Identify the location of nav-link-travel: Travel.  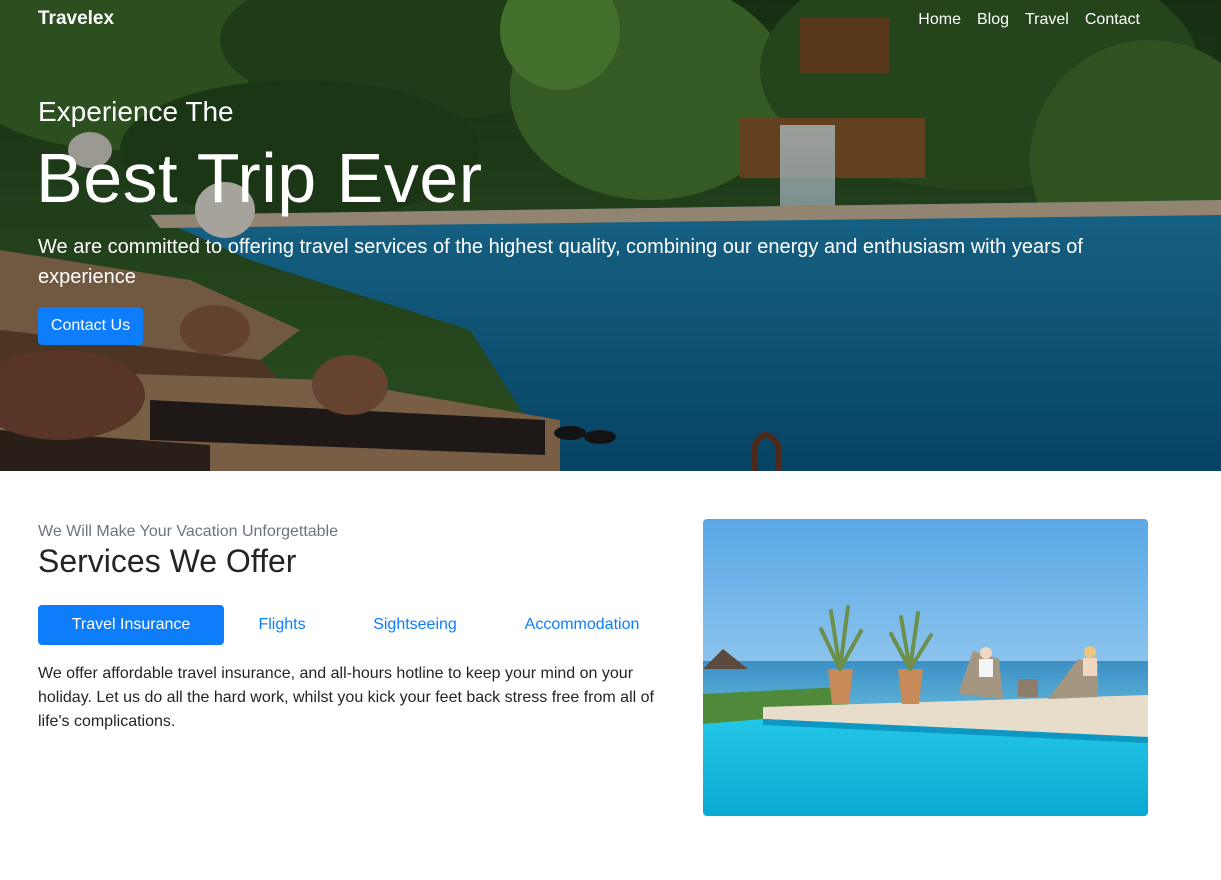
(1047, 20).